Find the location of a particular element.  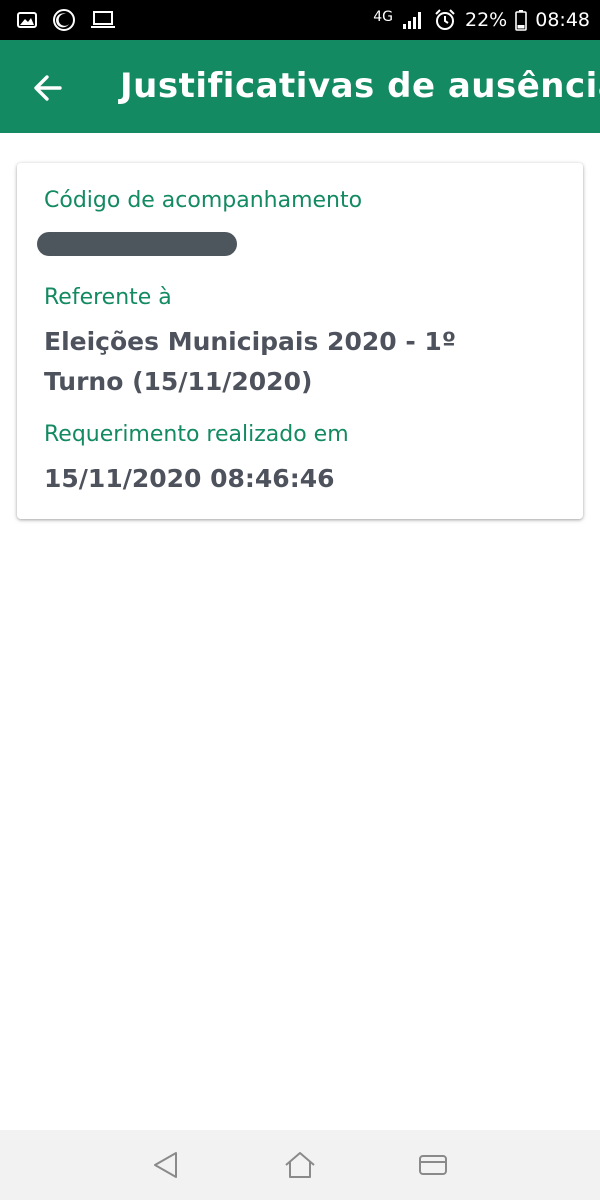

network-type: 4G is located at coordinates (383, 17).